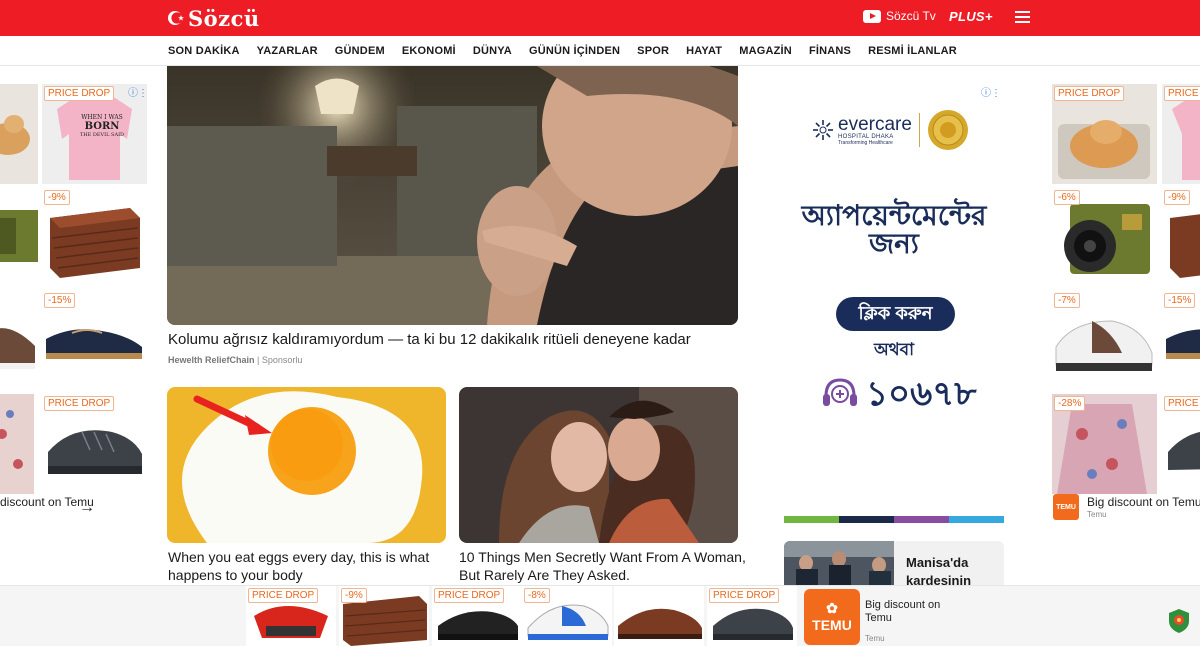  Describe the element at coordinates (894, 229) in the screenshot. I see `ad-headline: অ্যাপয়েন্টমেন্টের জন্য` at that location.